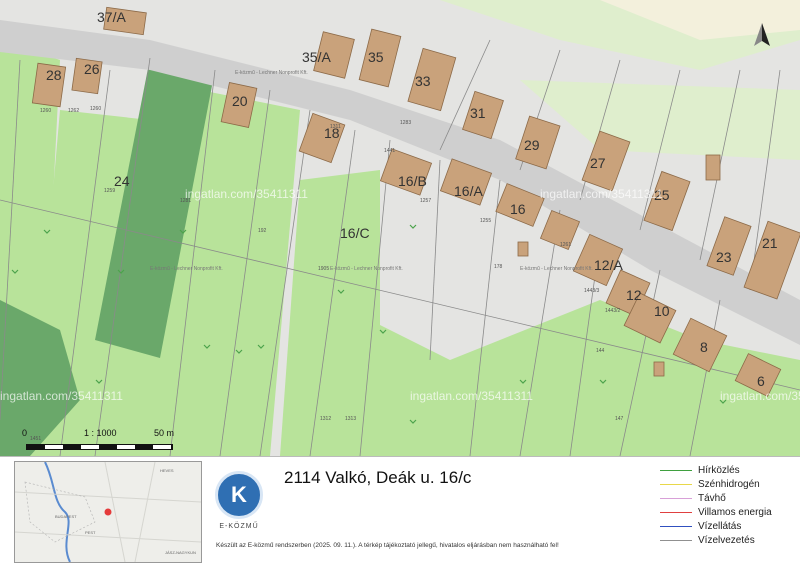  Describe the element at coordinates (109, 191) in the screenshot. I see `lot-code: 1259` at that location.